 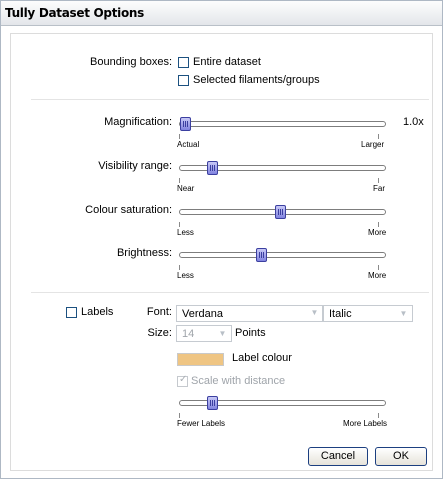 What do you see at coordinates (213, 403) in the screenshot?
I see `label-density-slider-thumb` at bounding box center [213, 403].